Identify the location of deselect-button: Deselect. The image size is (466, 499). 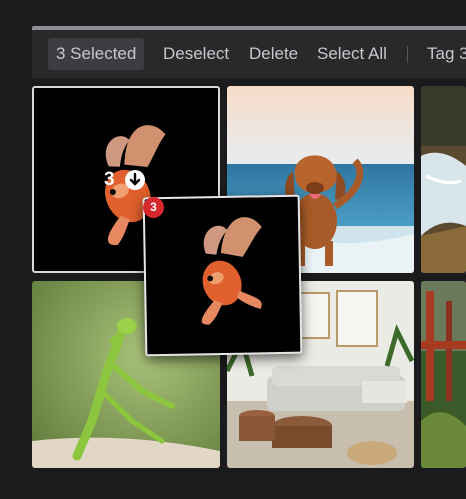
(196, 54).